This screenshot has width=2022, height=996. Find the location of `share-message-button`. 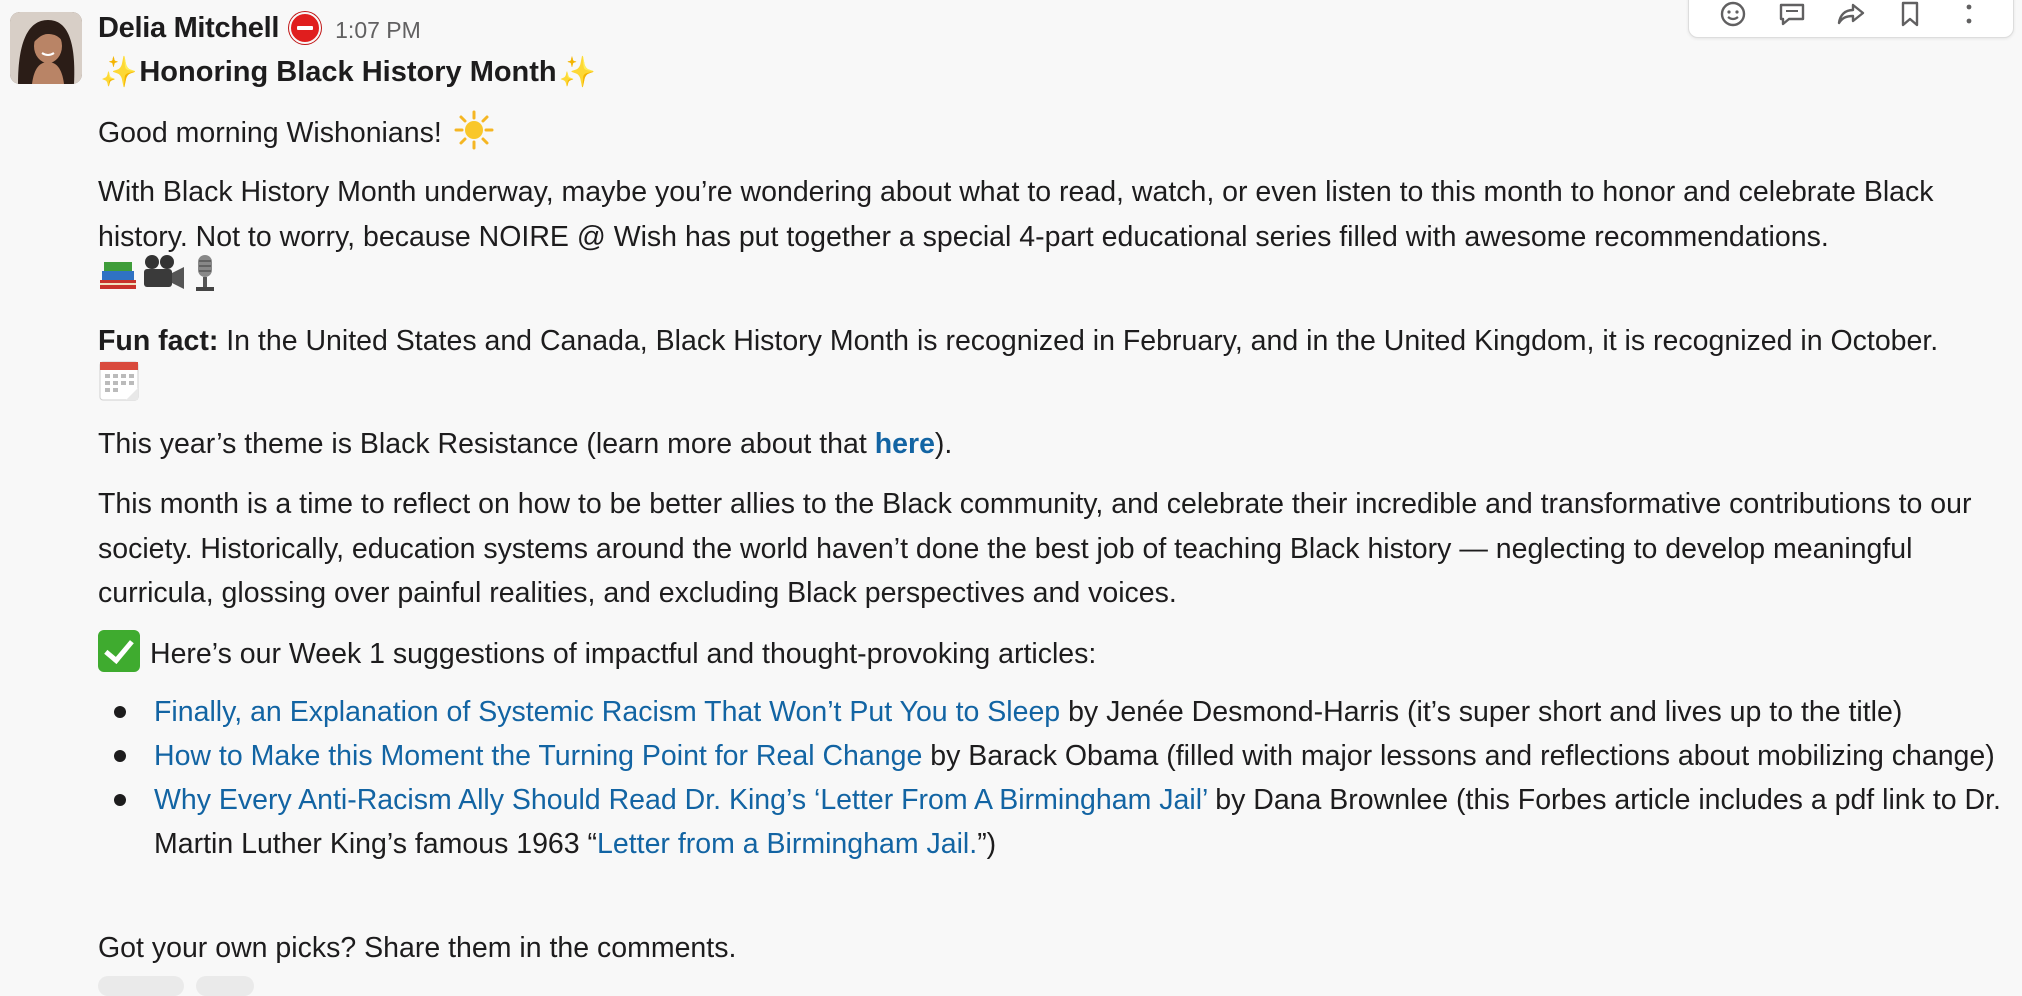

share-message-button is located at coordinates (1851, 20).